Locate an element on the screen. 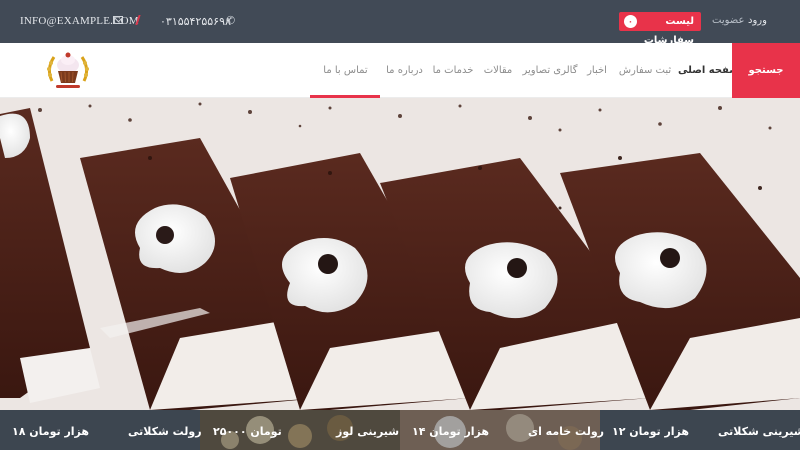  product-name: شیرینی لوز is located at coordinates (367, 430).